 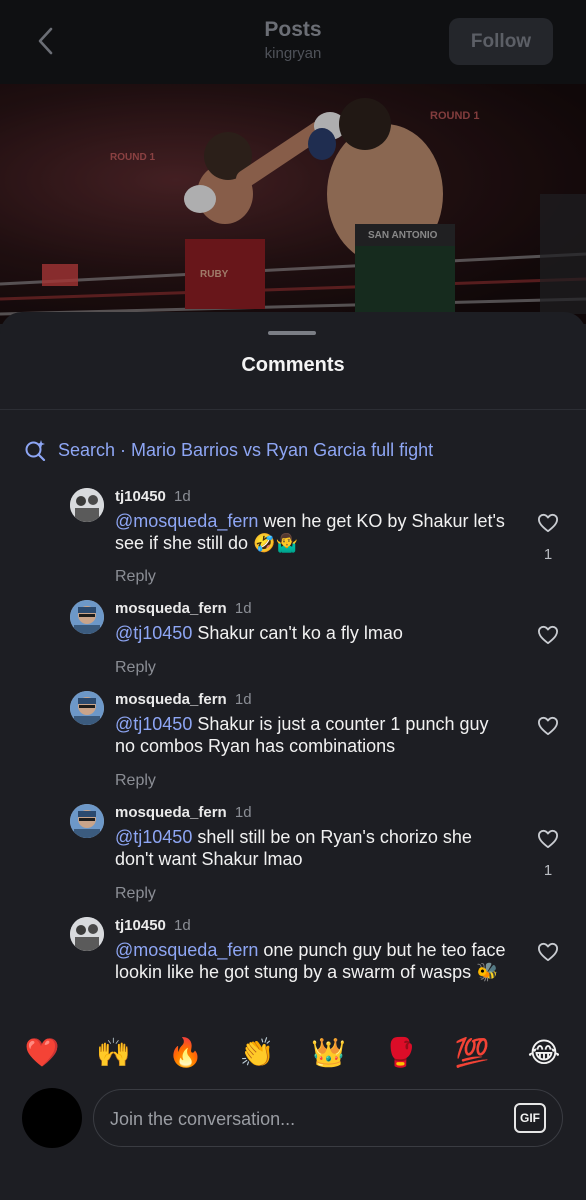 I want to click on emoji-hundred-button: 💯, so click(x=472, y=1053).